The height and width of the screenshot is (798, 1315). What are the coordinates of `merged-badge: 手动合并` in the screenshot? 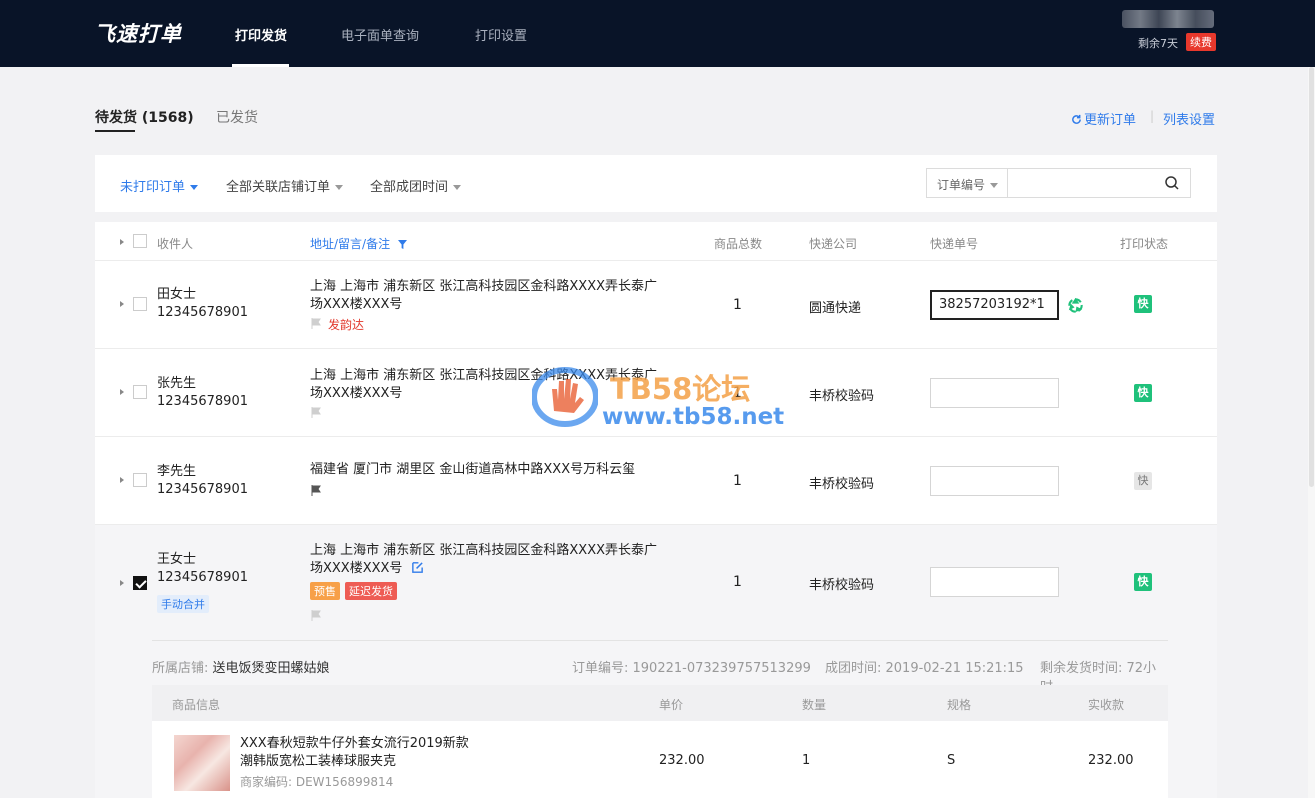 It's located at (183, 604).